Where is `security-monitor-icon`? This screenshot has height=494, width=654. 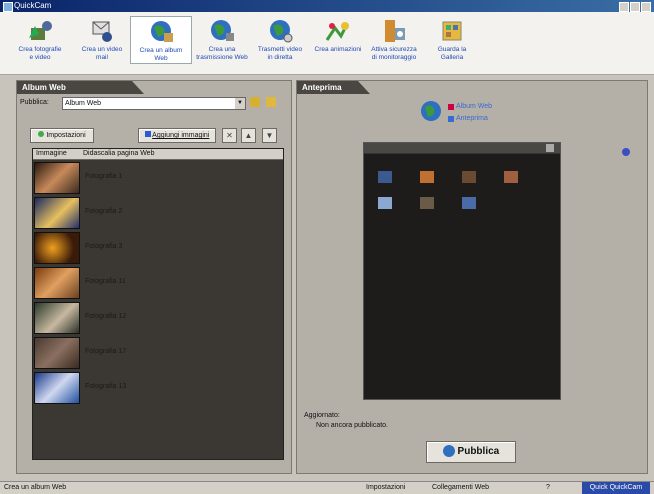 security-monitor-icon is located at coordinates (395, 31).